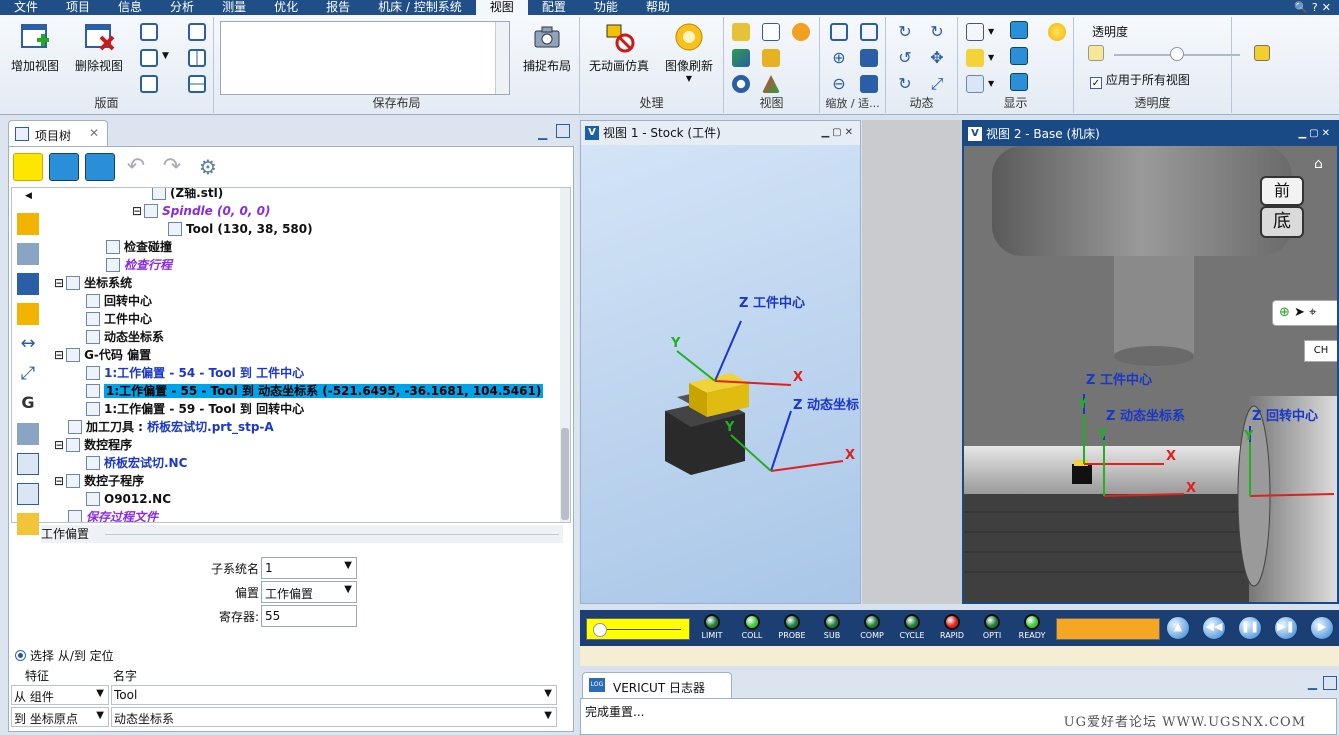  Describe the element at coordinates (1177, 54) in the screenshot. I see `transparency-slider-knob` at that location.